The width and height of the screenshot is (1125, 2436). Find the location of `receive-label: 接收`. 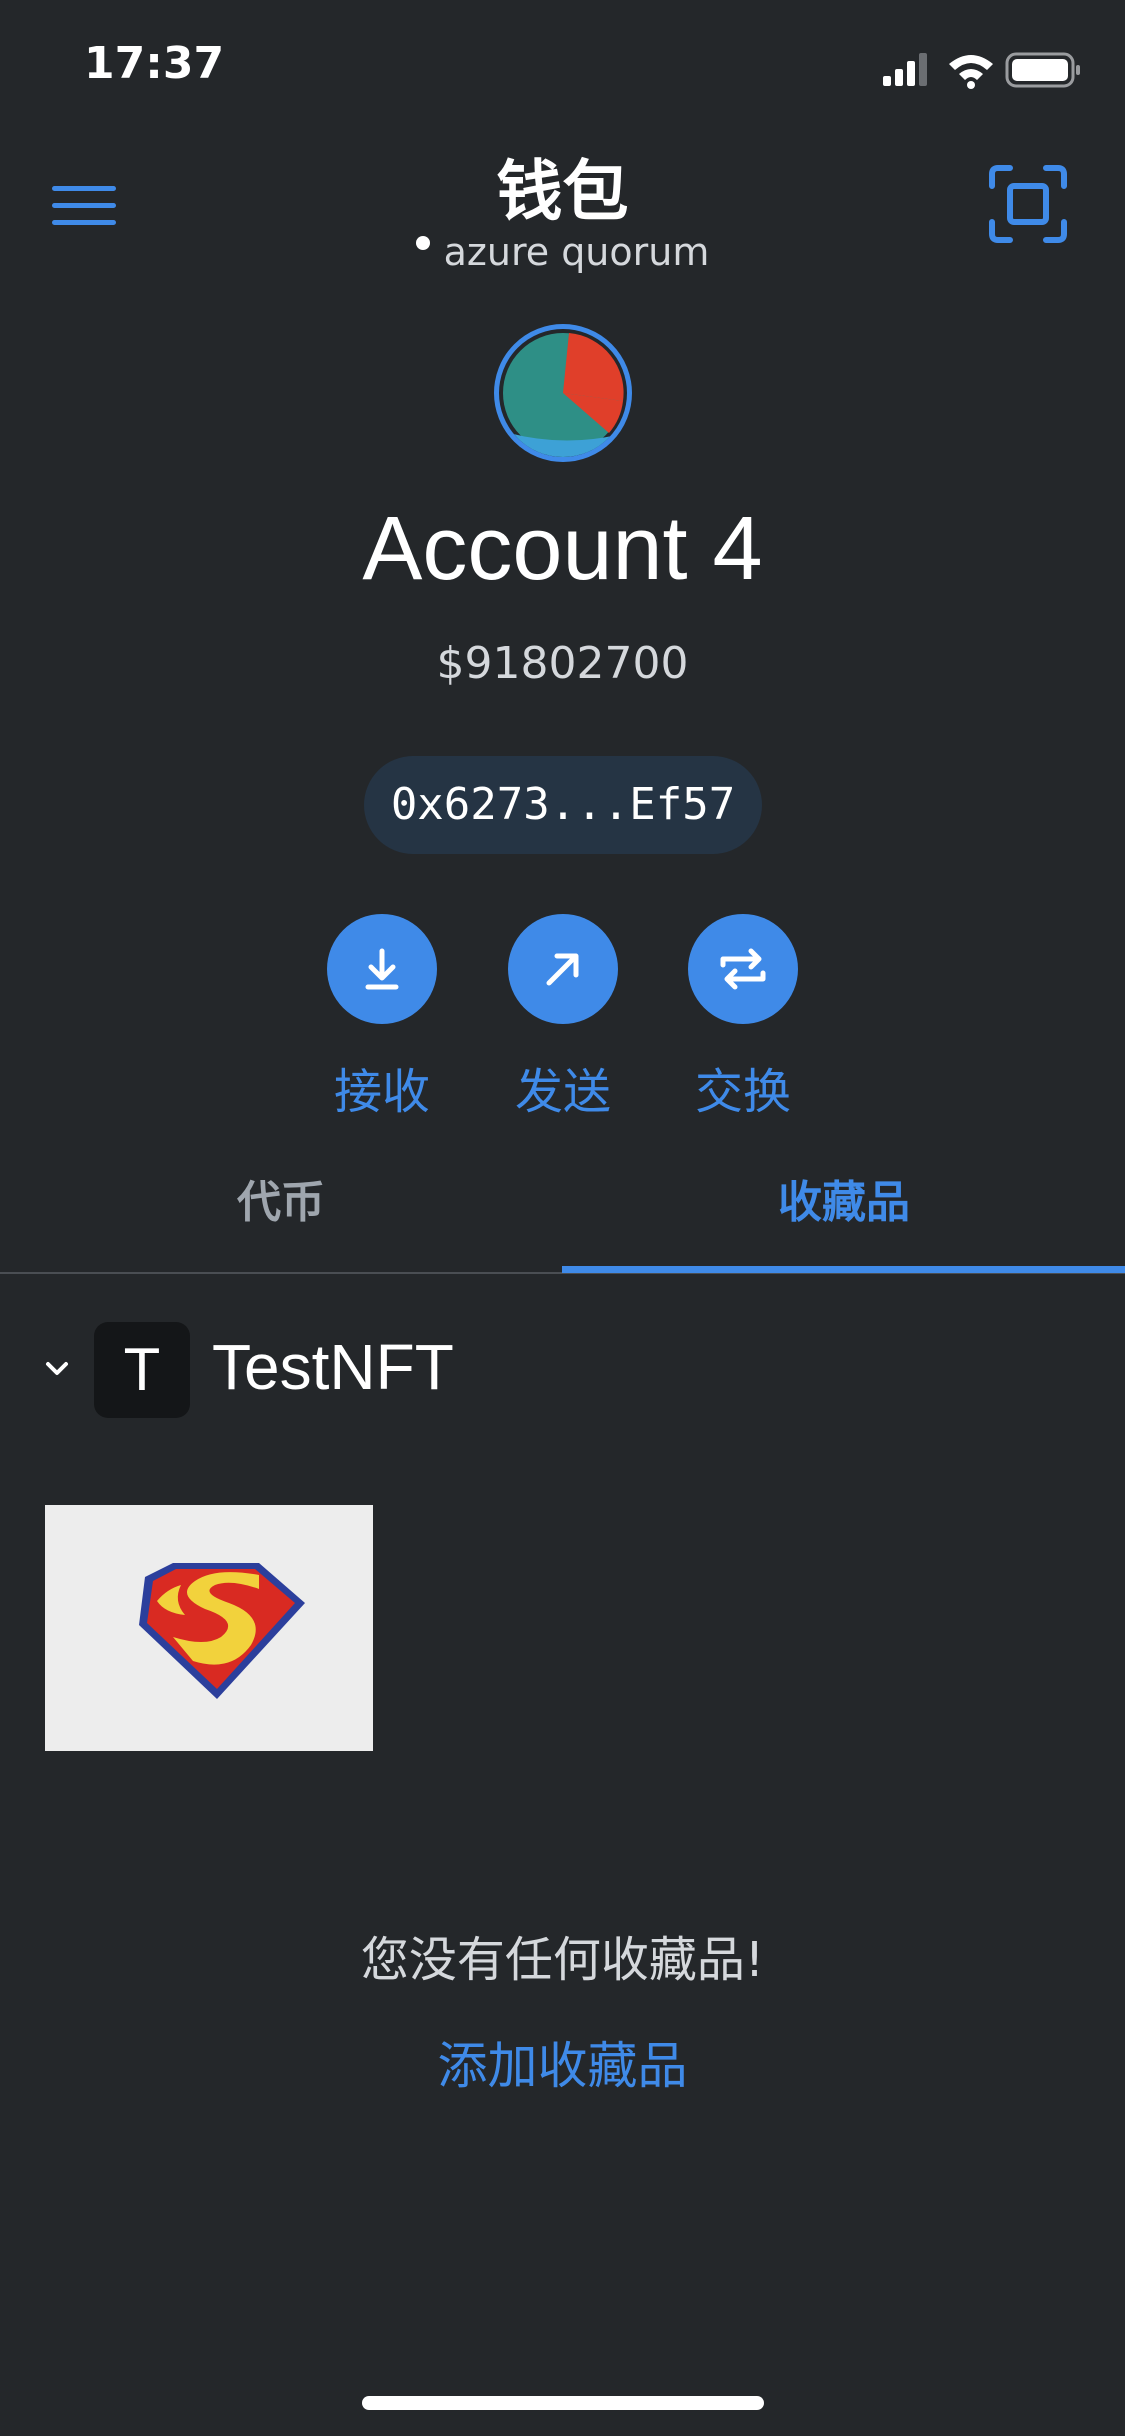

receive-label: 接收 is located at coordinates (381, 1092).